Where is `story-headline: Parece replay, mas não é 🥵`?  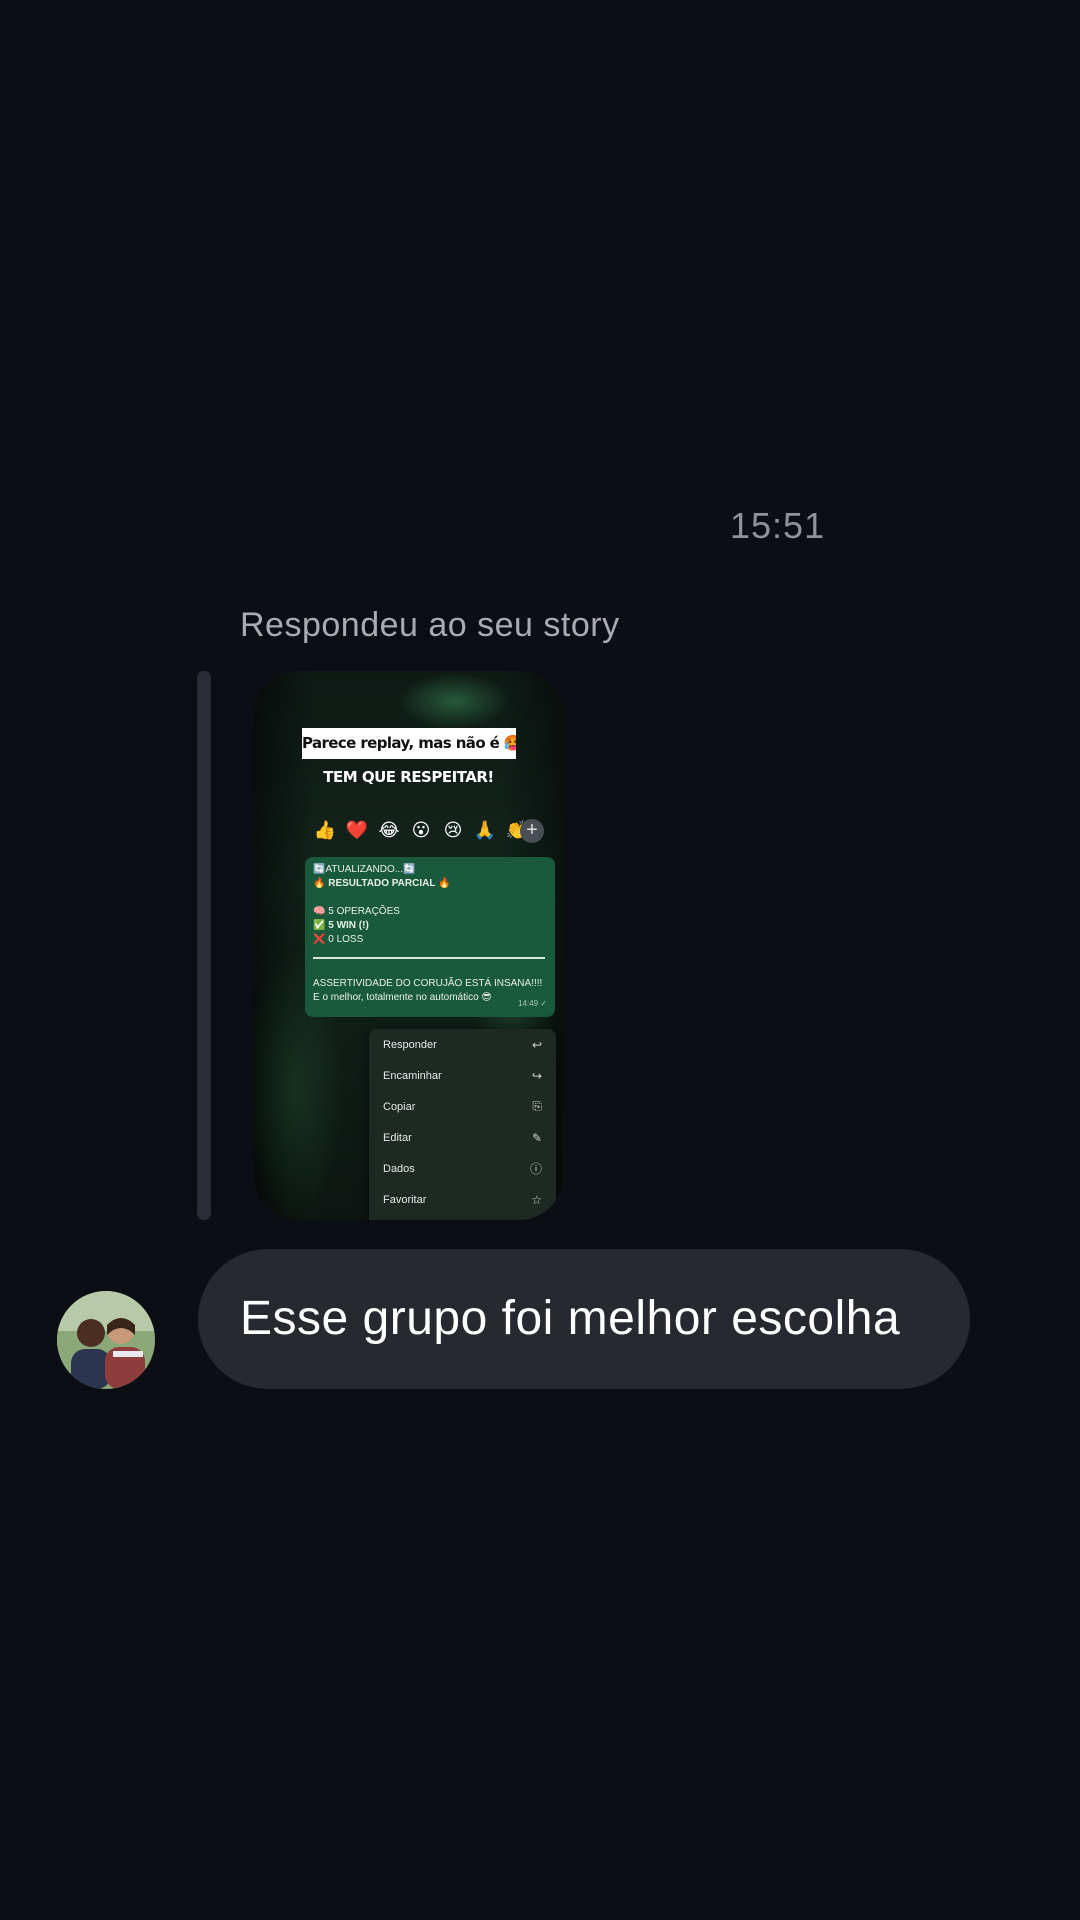 story-headline: Parece replay, mas não é 🥵 is located at coordinates (409, 743).